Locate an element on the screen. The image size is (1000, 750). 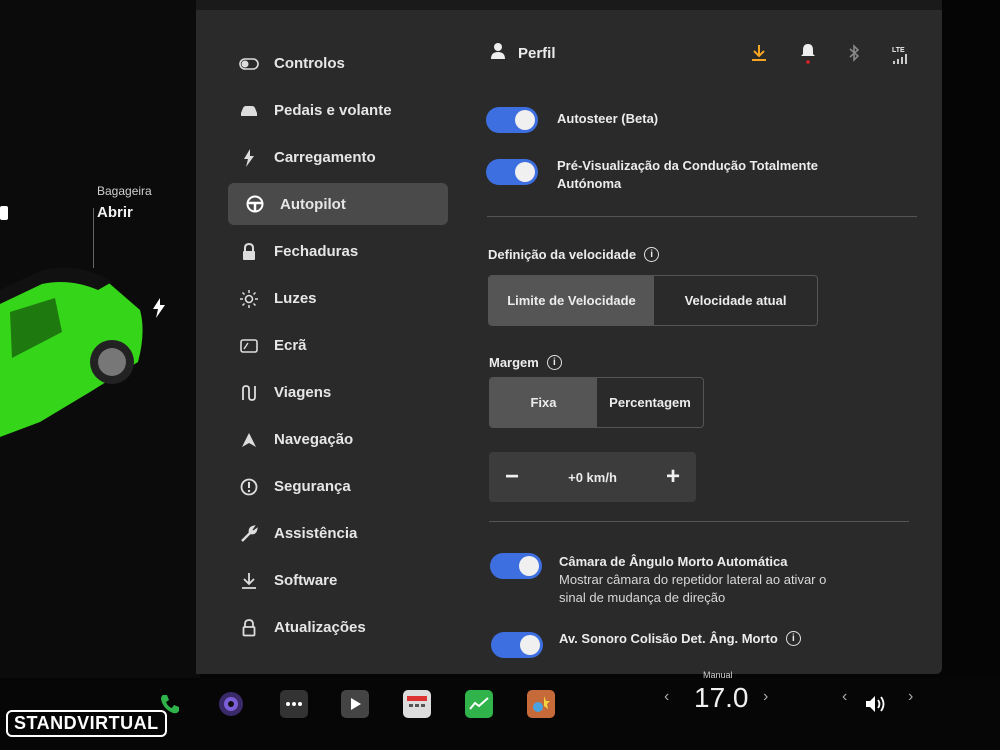
autosteer-label: Autosteer (Beta) is located at coordinates (608, 118).